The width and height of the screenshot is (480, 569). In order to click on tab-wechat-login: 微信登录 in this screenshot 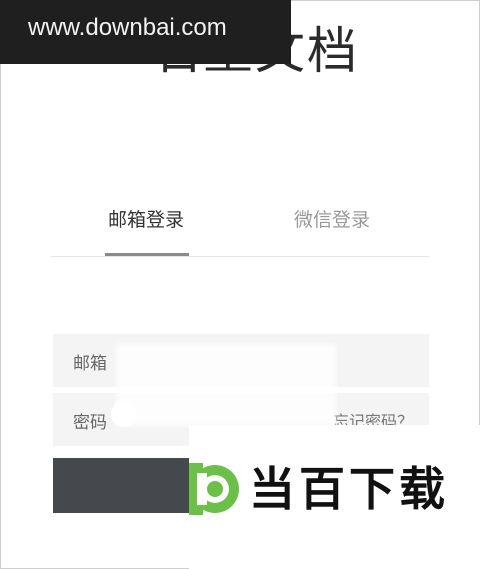, I will do `click(332, 220)`.